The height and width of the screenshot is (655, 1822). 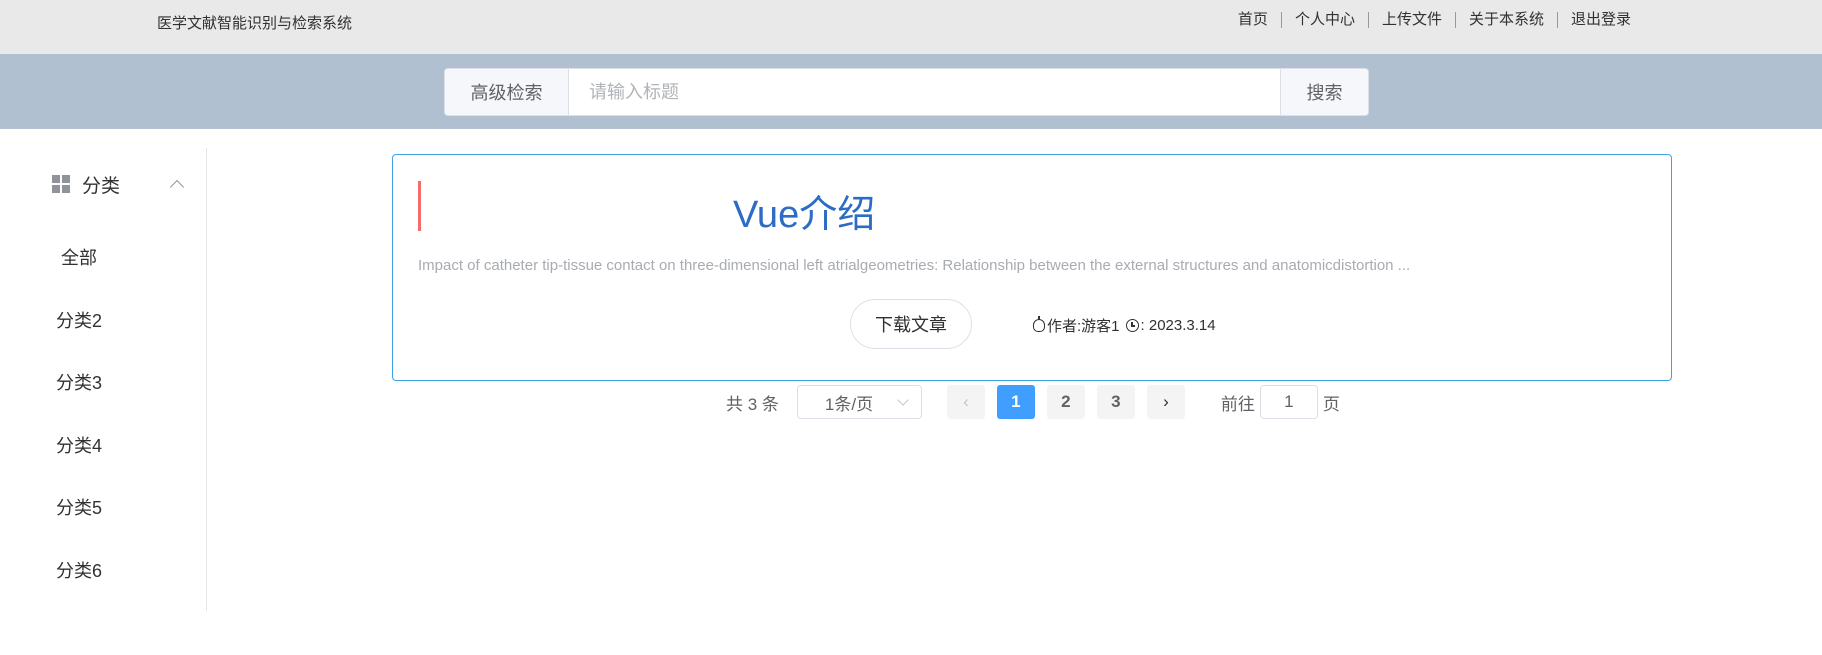 What do you see at coordinates (1411, 20) in the screenshot?
I see `nav-upload: 上传文件` at bounding box center [1411, 20].